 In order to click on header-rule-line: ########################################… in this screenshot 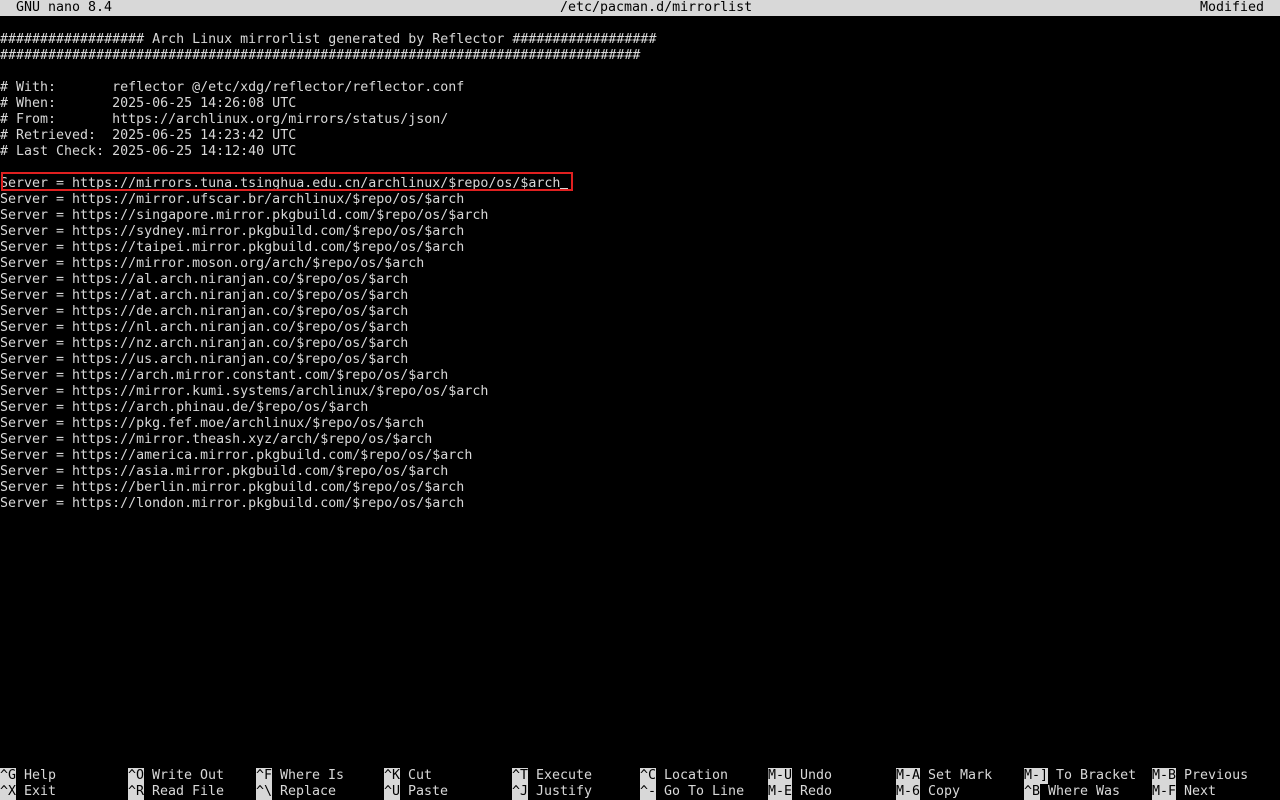, I will do `click(640, 56)`.